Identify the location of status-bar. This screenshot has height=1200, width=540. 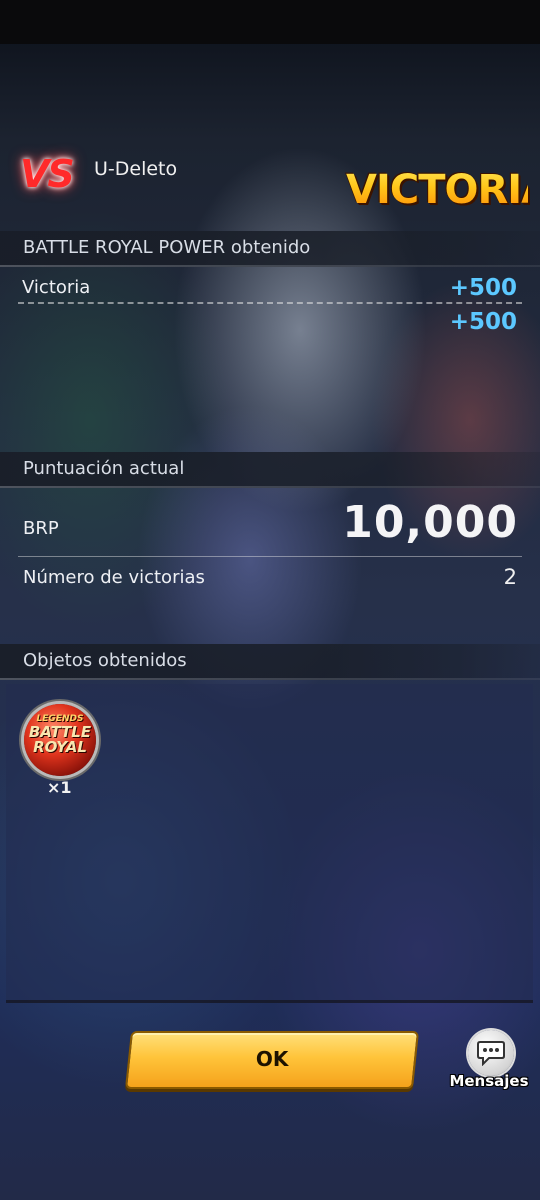
(270, 22).